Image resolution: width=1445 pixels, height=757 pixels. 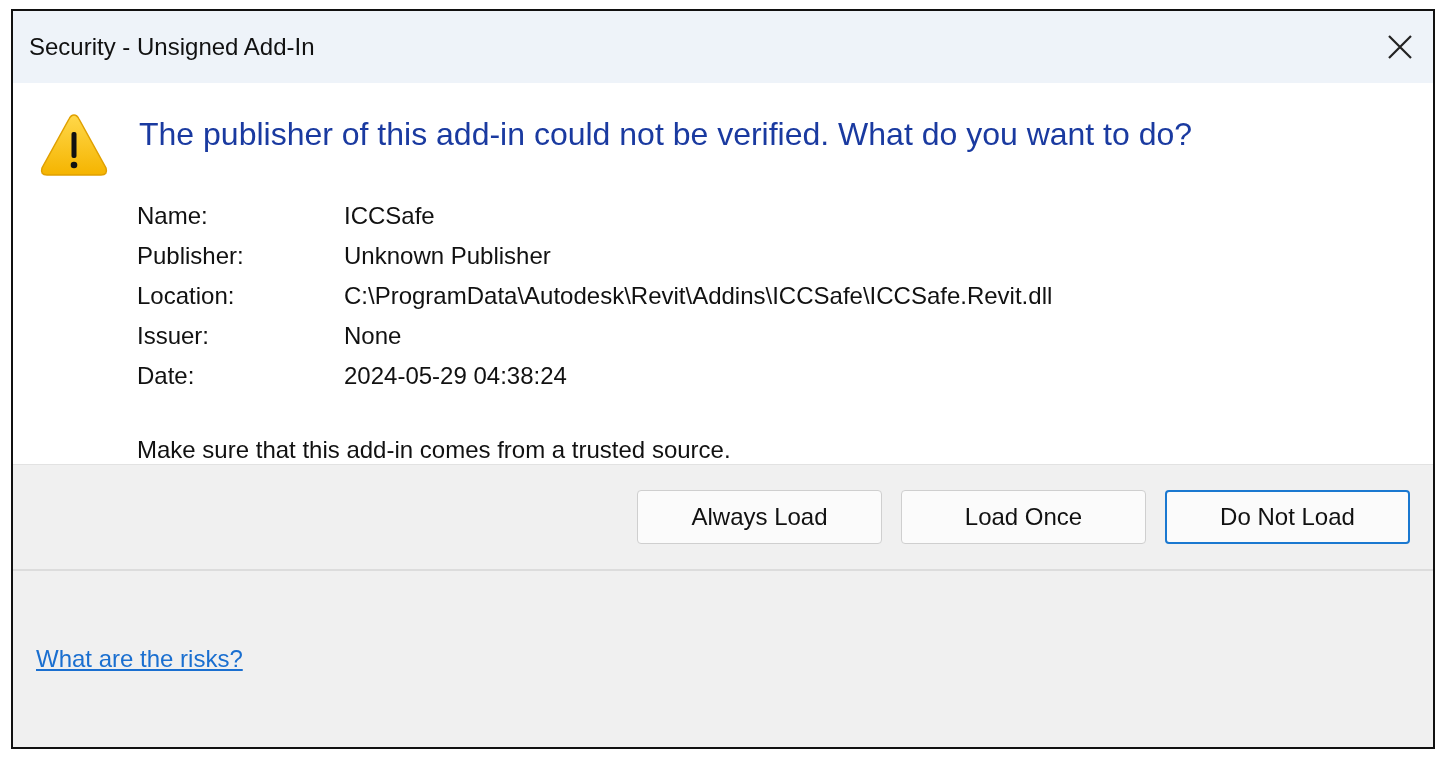 What do you see at coordinates (759, 517) in the screenshot?
I see `dialog-button: Always Load` at bounding box center [759, 517].